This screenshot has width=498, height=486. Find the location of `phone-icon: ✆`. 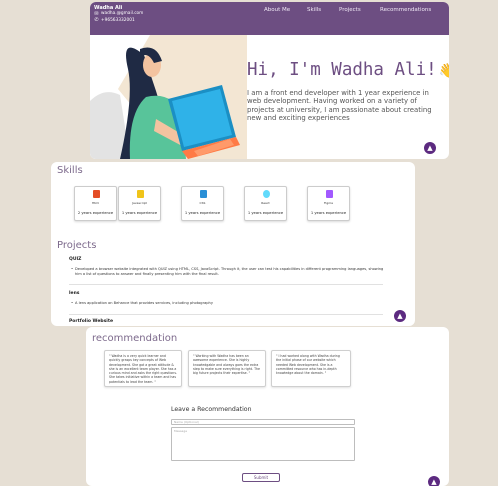

phone-icon: ✆ is located at coordinates (96, 20).